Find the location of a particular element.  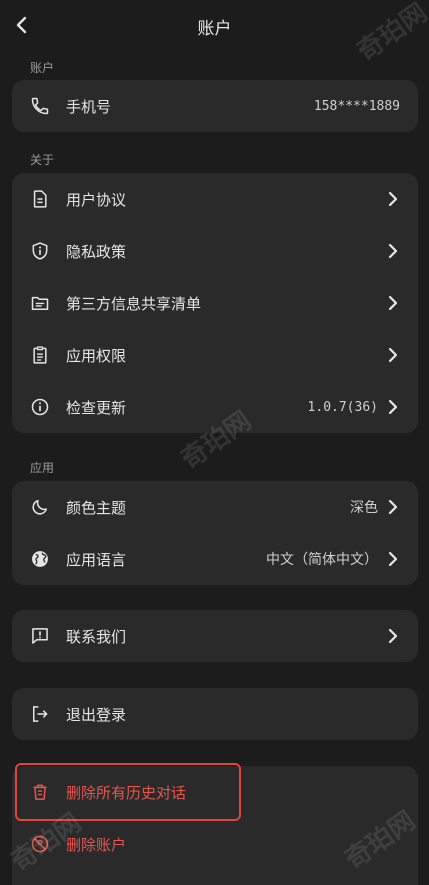

section-label-app: 应用 is located at coordinates (42, 468).